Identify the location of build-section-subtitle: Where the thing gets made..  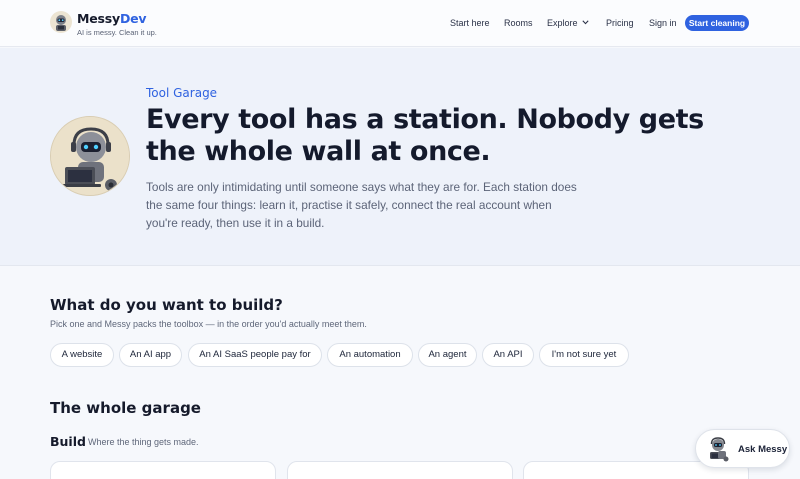
(143, 442).